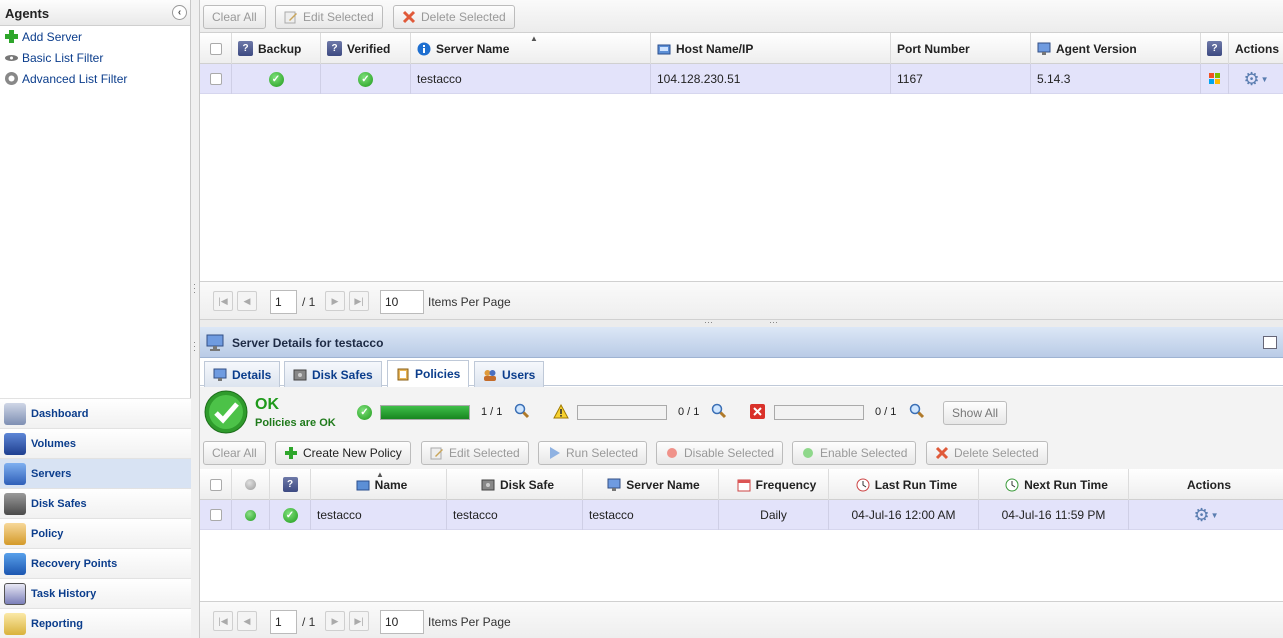 The height and width of the screenshot is (638, 1283). What do you see at coordinates (428, 373) in the screenshot?
I see `tab-policies: Policies` at bounding box center [428, 373].